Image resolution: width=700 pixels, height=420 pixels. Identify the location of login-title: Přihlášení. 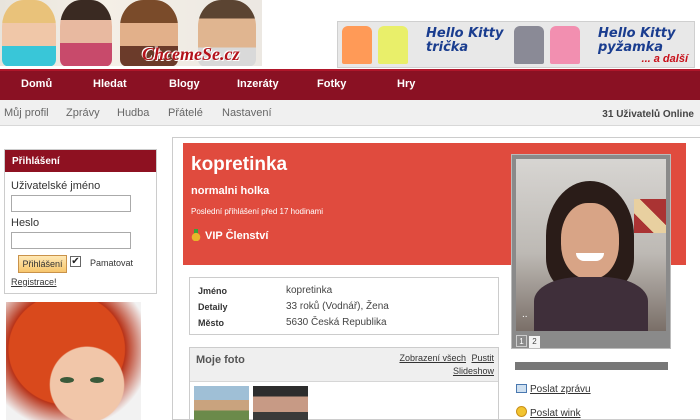
(80, 161).